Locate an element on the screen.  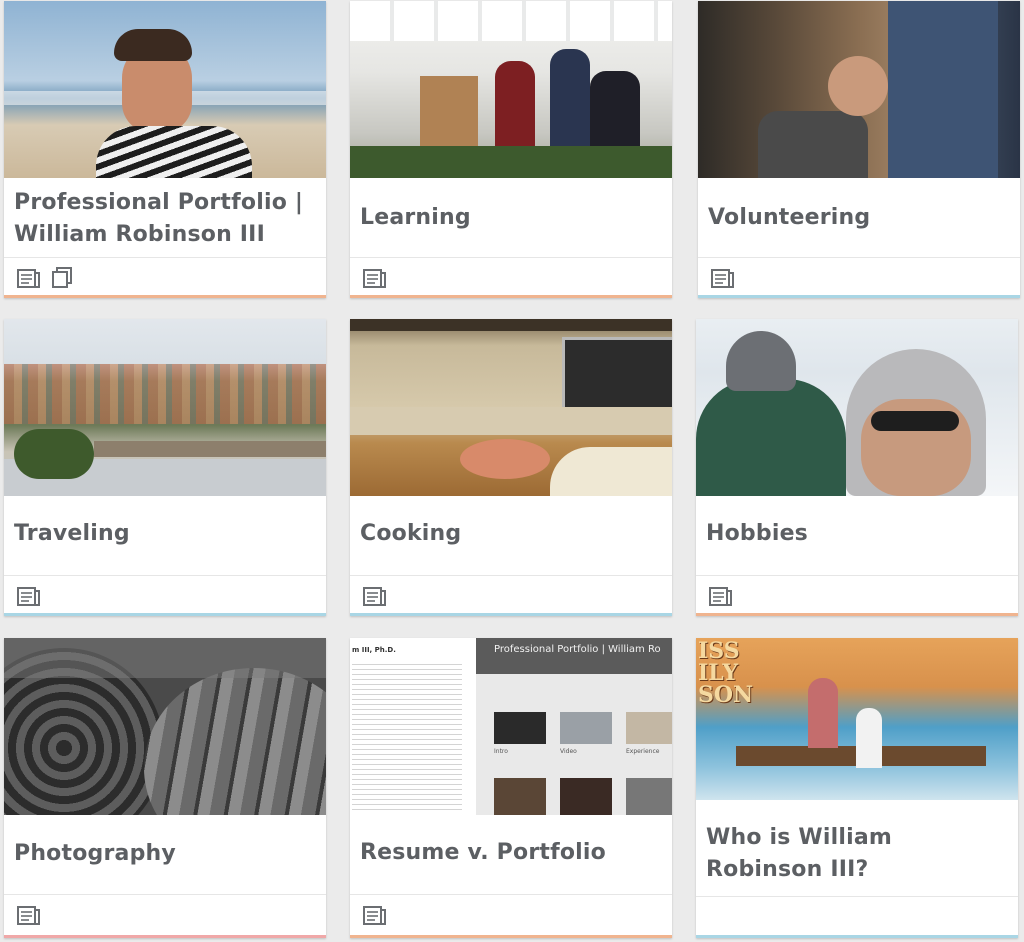
card-title: Traveling is located at coordinates (165, 534).